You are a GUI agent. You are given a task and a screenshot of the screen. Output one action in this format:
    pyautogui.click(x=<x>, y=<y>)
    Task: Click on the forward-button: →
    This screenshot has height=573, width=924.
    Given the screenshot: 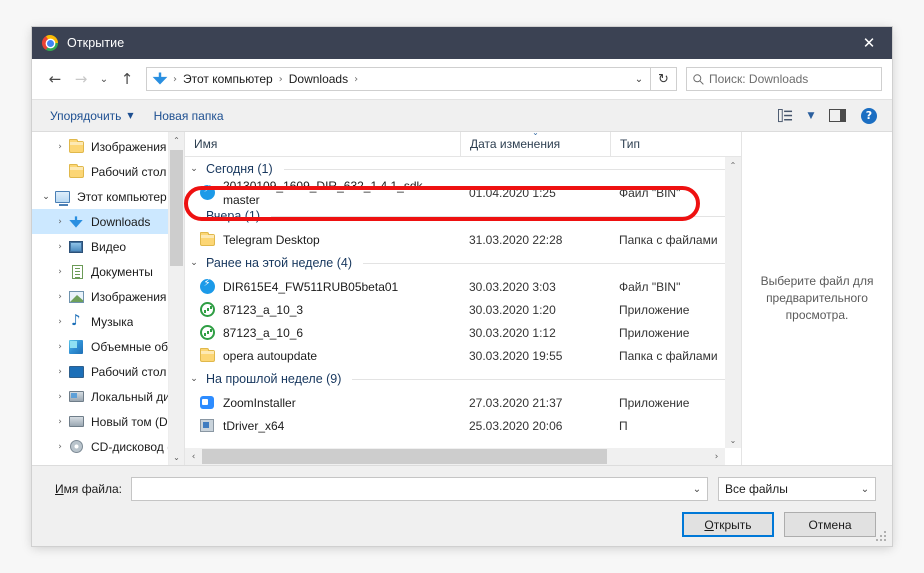 What is the action you would take?
    pyautogui.click(x=81, y=79)
    